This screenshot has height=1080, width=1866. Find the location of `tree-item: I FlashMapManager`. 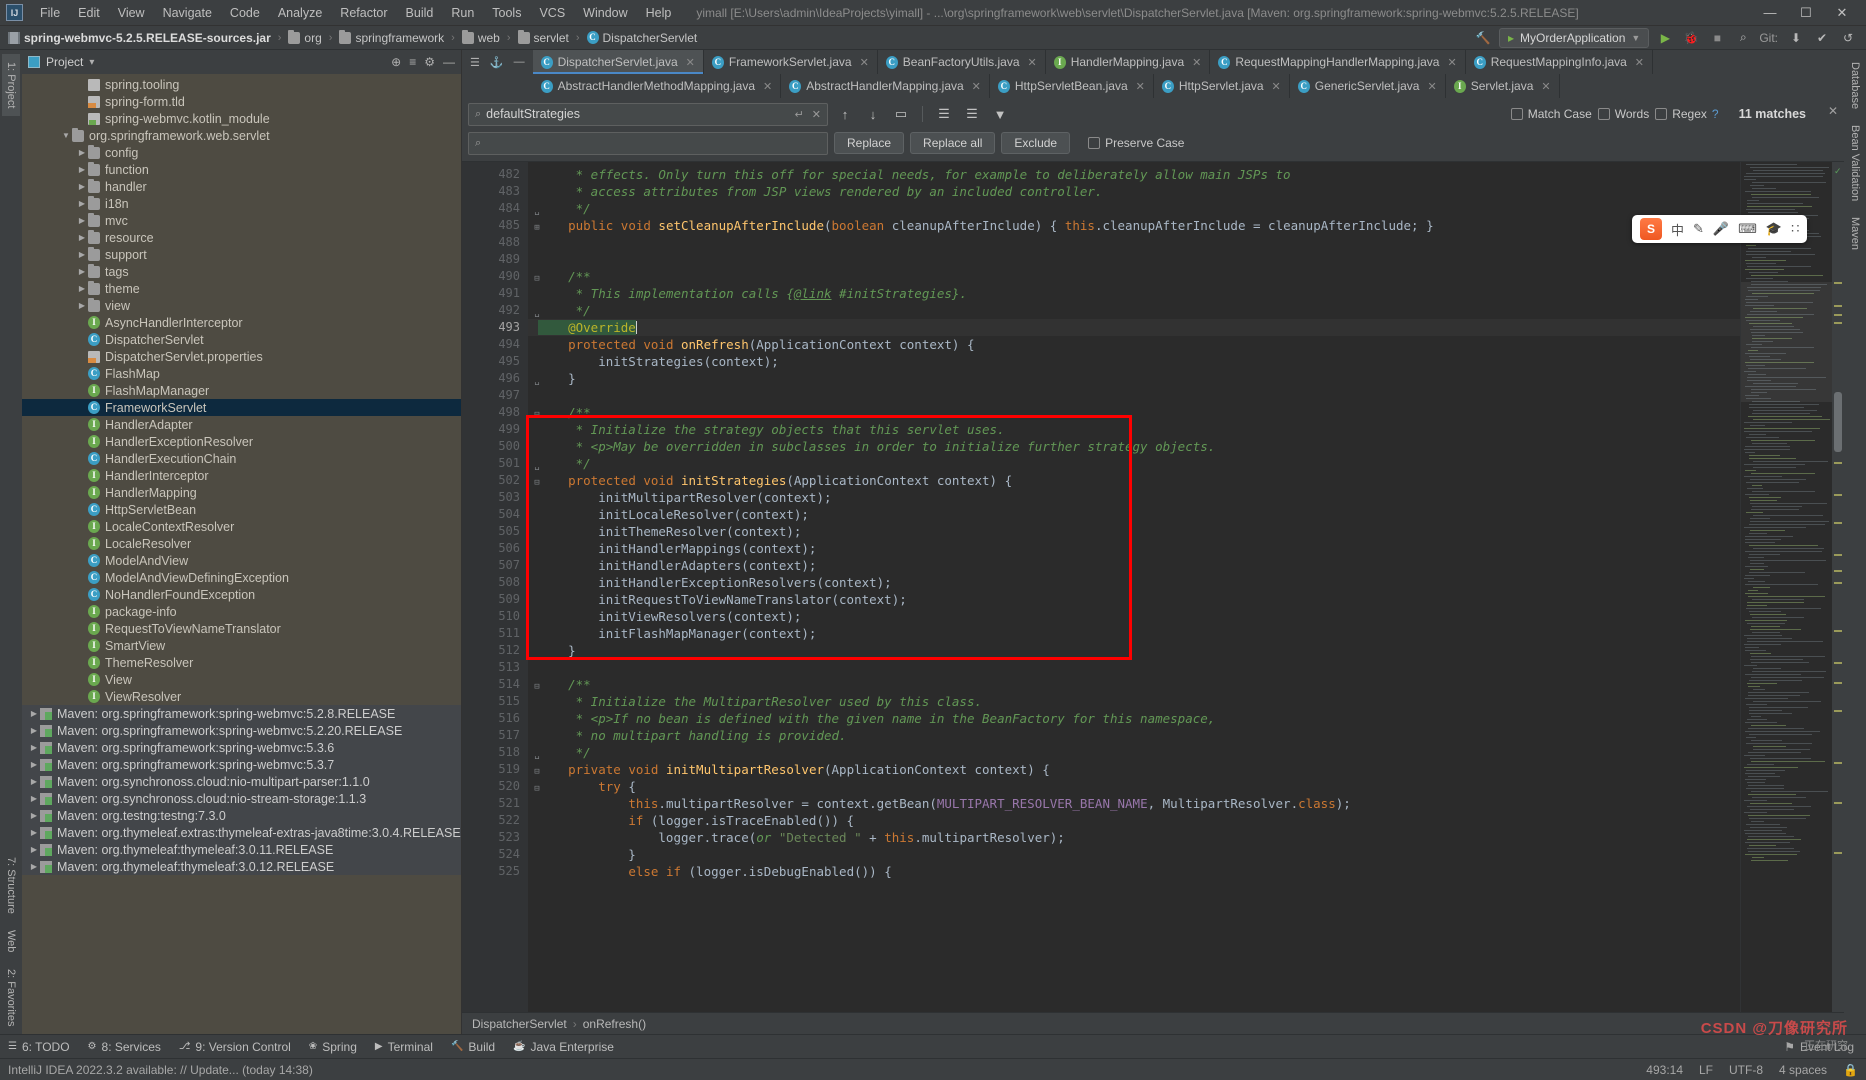

tree-item: I FlashMapManager is located at coordinates (241, 390).